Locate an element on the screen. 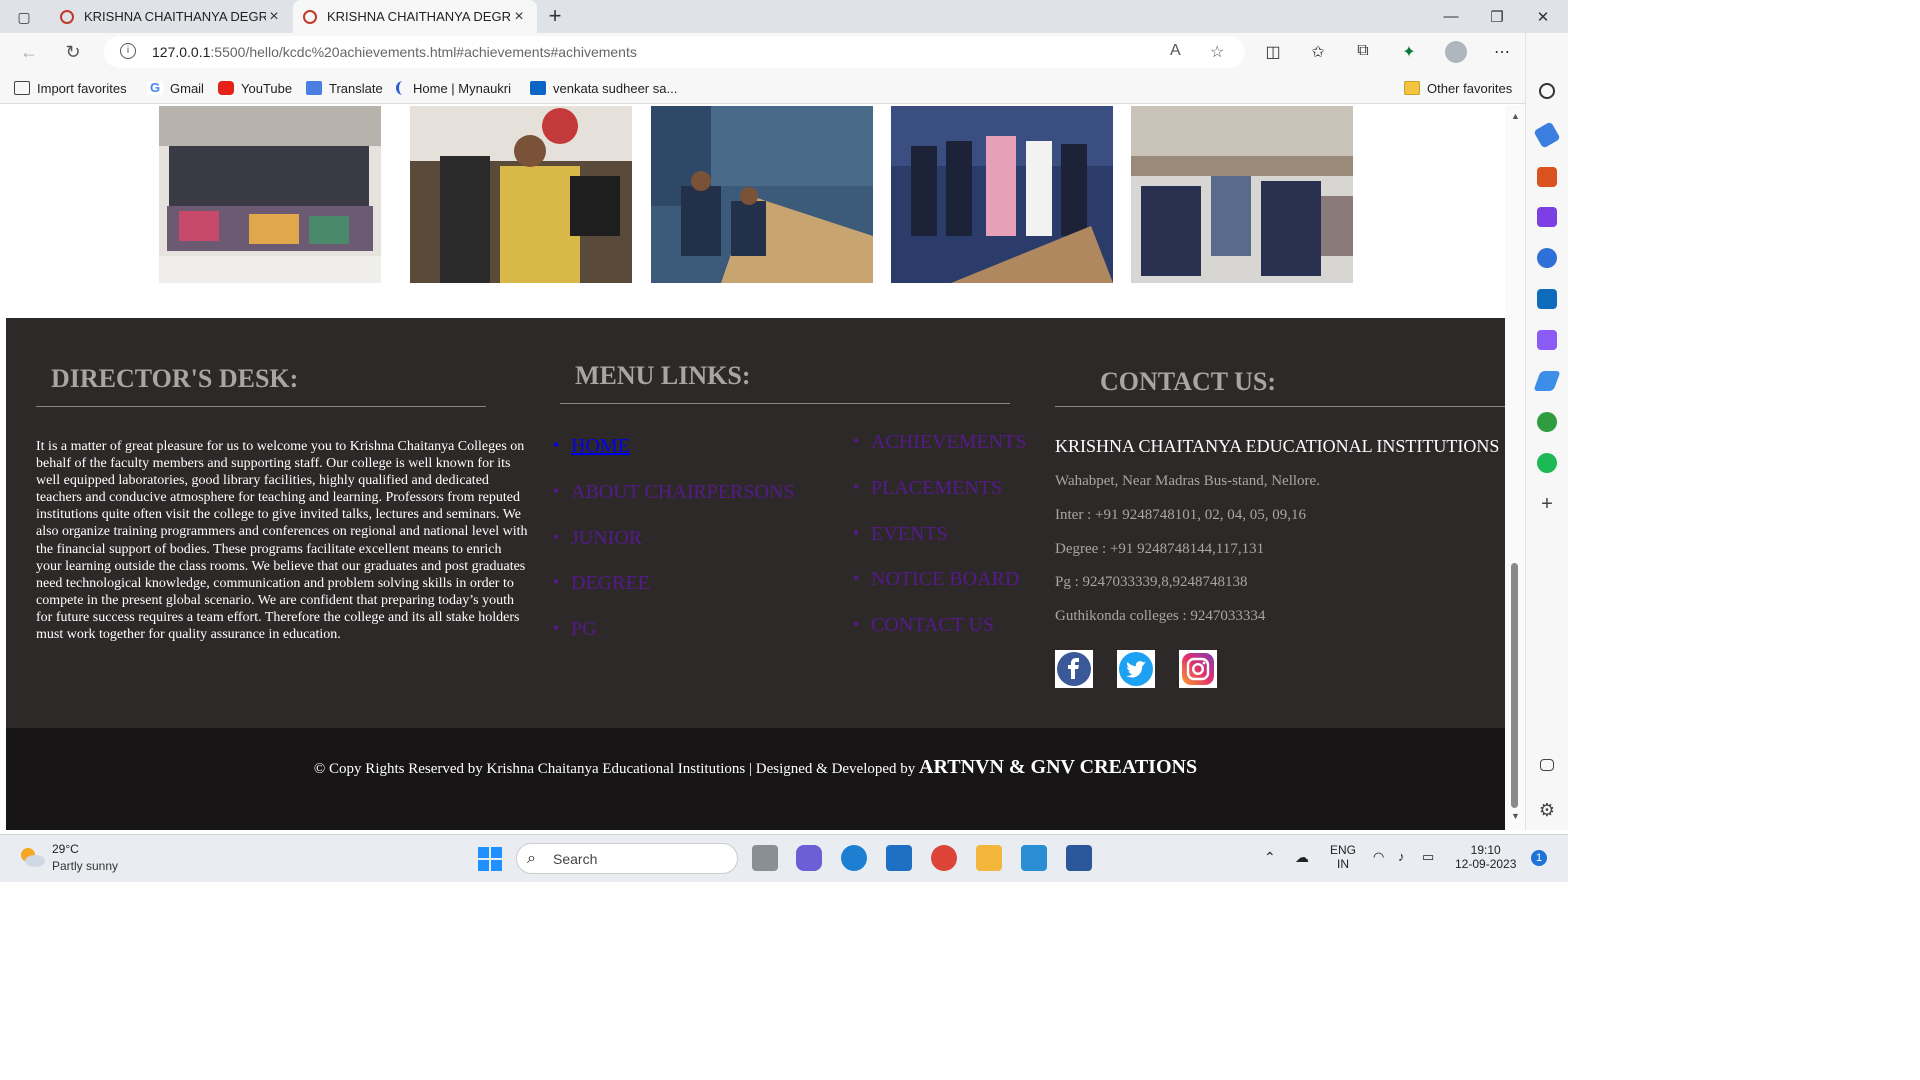 This screenshot has height=1080, width=1920. menu-link-events: EVENTS is located at coordinates (940, 546).